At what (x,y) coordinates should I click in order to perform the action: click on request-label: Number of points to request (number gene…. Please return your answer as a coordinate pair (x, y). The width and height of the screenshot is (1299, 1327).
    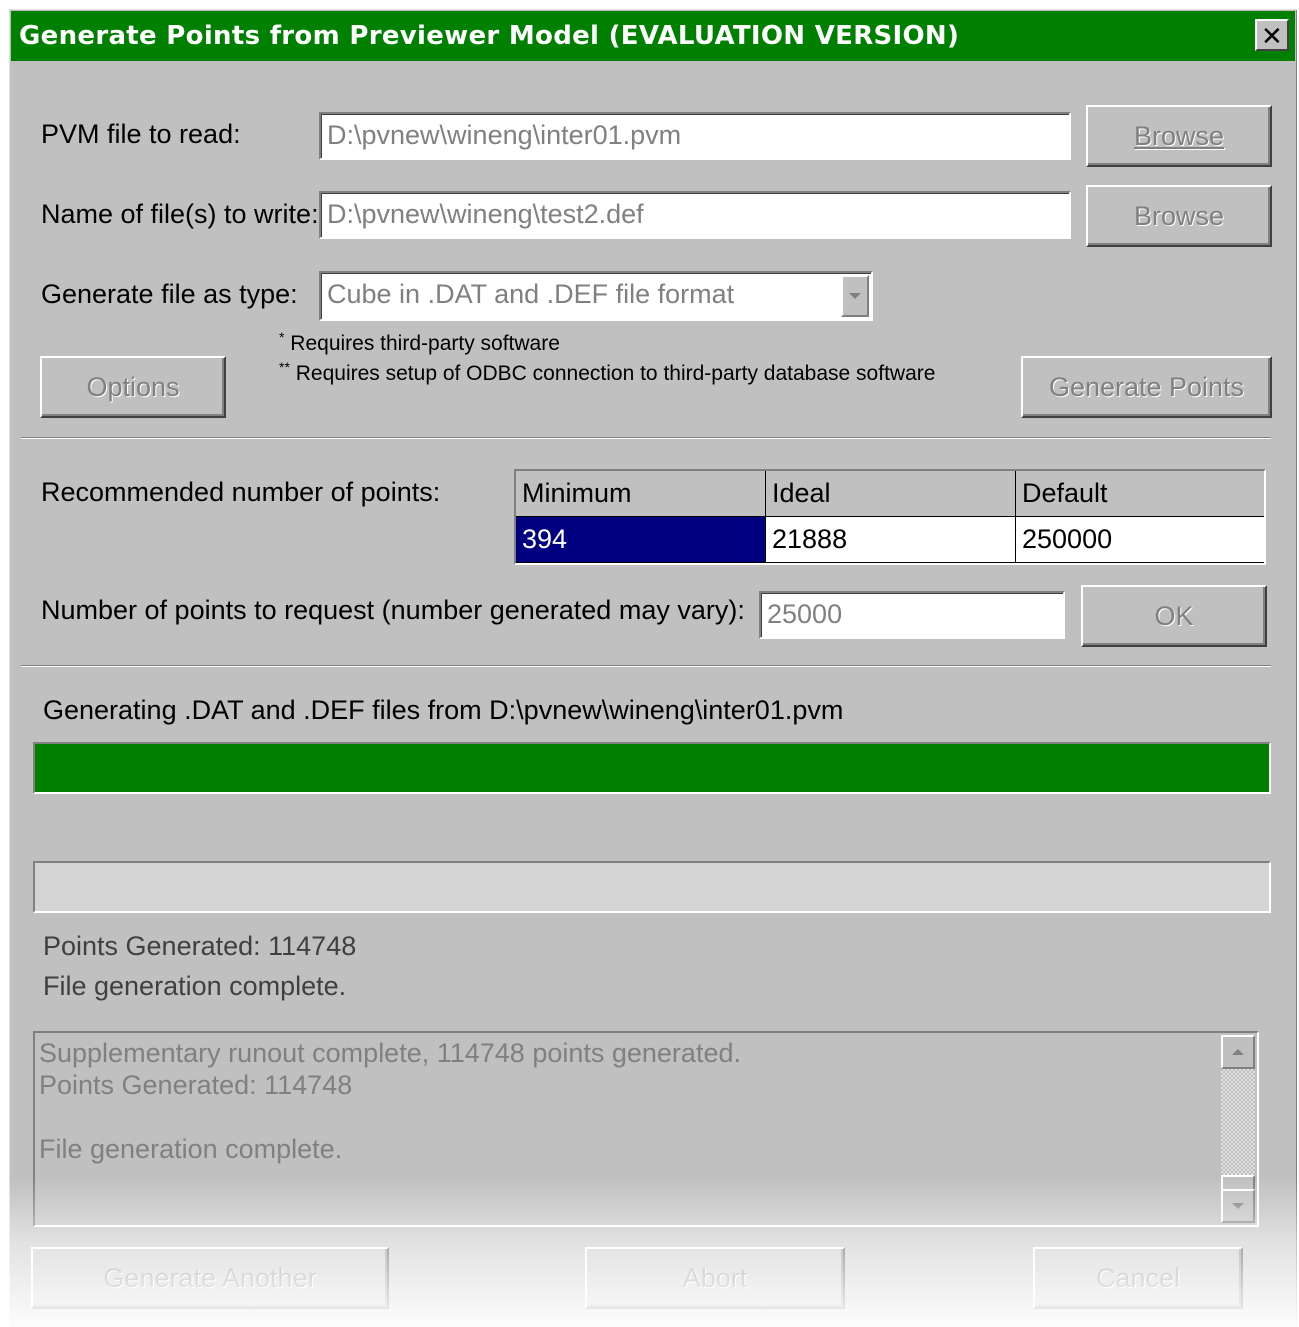
    Looking at the image, I should click on (393, 610).